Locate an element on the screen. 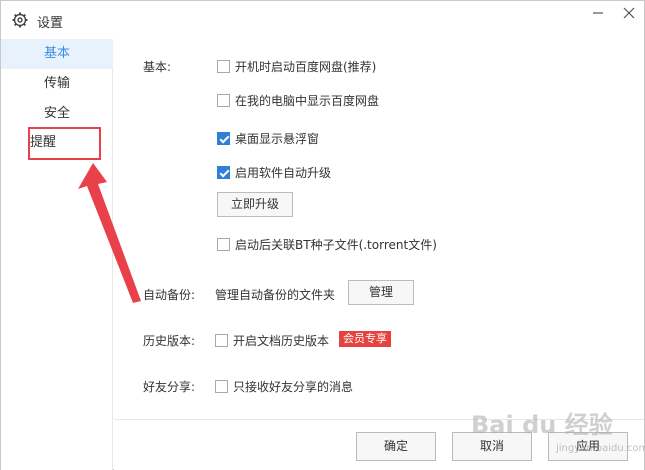 Image resolution: width=645 pixels, height=470 pixels. gear-icon is located at coordinates (20, 20).